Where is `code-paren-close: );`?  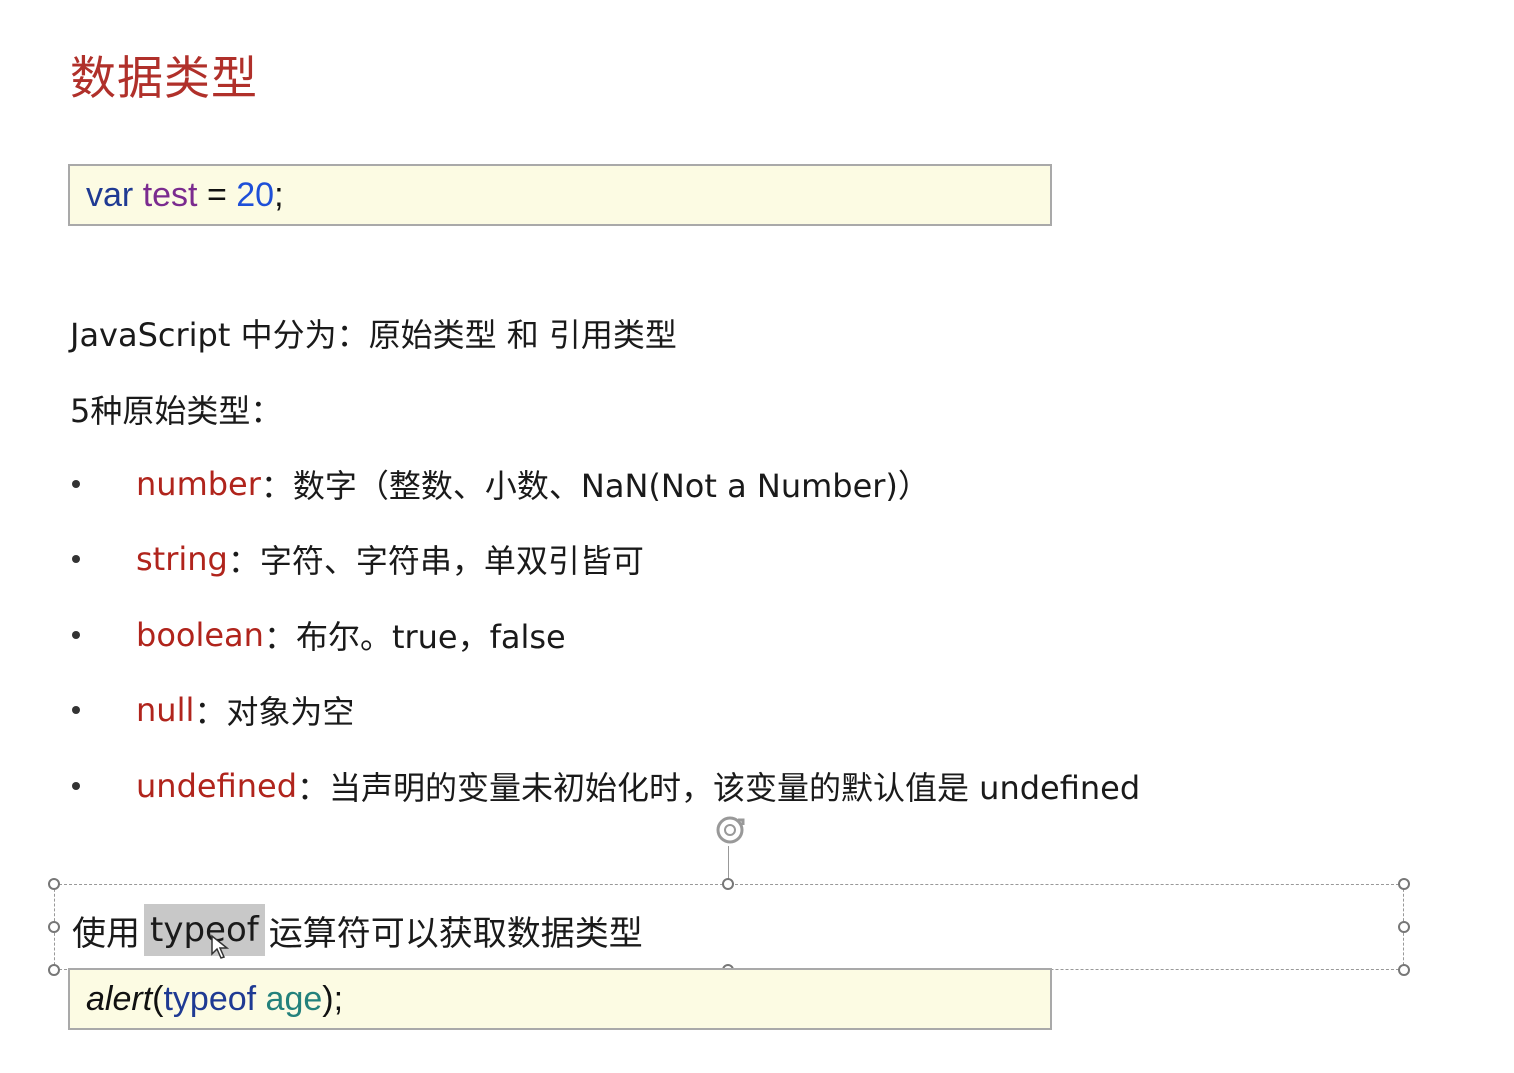
code-paren-close: ); is located at coordinates (333, 999).